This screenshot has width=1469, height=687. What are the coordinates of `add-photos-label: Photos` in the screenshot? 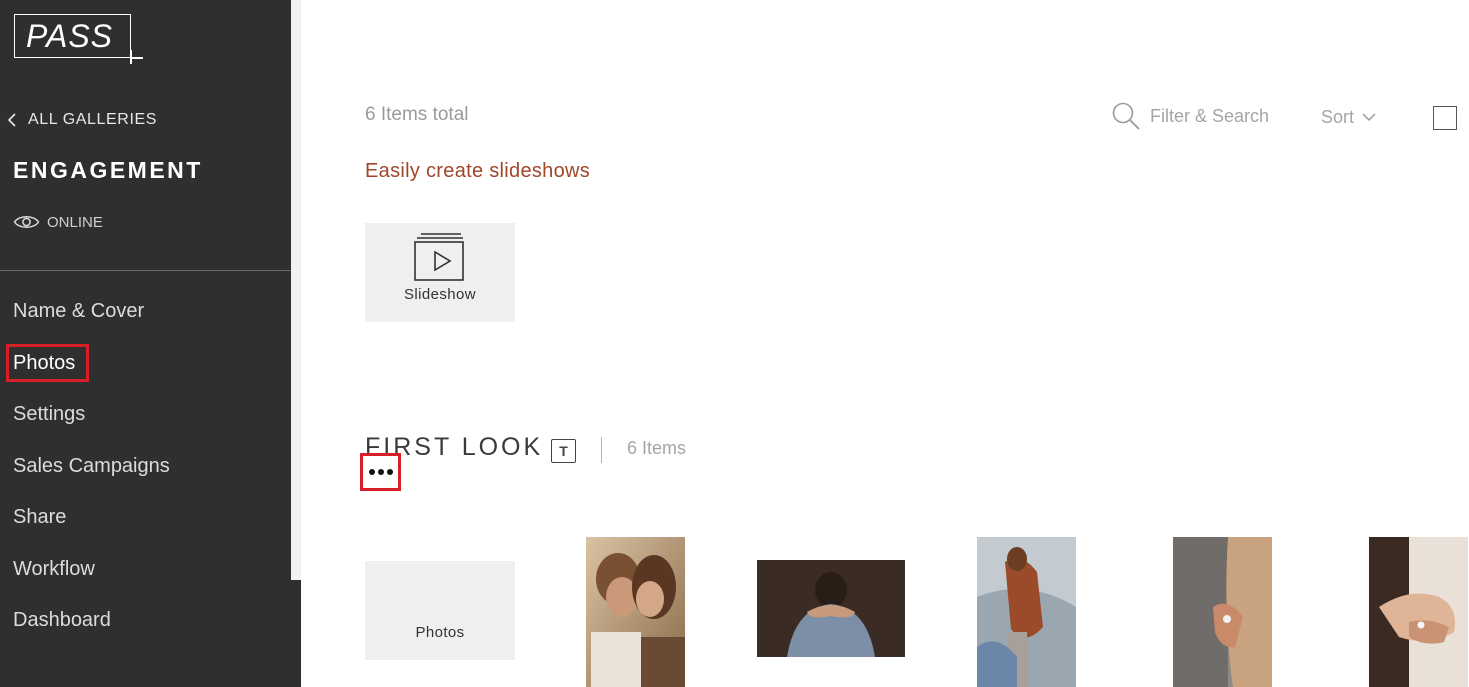 It's located at (440, 632).